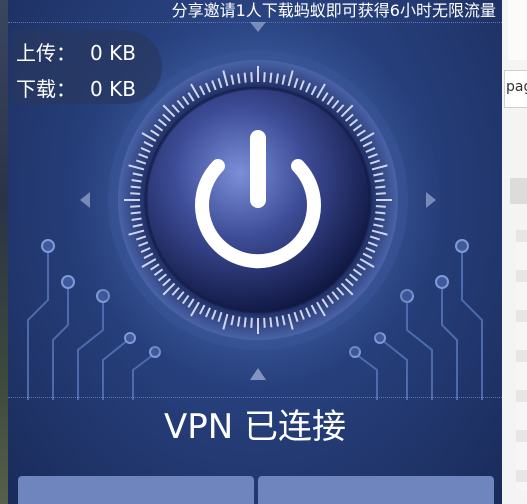 The image size is (527, 504). Describe the element at coordinates (521, 360) in the screenshot. I see `background-right-lines` at that location.